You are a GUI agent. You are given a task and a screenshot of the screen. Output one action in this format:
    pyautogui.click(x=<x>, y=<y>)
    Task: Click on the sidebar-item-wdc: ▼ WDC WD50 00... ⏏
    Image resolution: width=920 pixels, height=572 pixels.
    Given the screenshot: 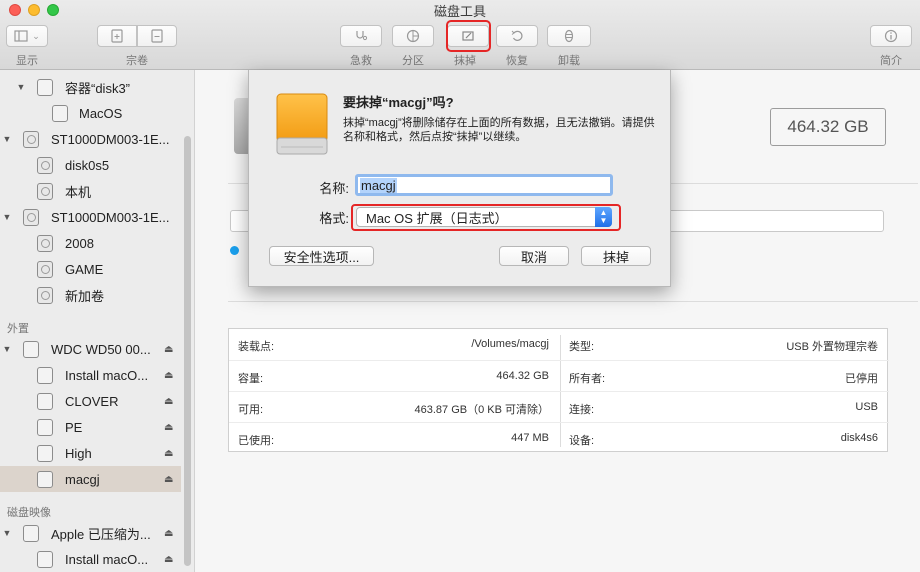 What is the action you would take?
    pyautogui.click(x=90, y=349)
    